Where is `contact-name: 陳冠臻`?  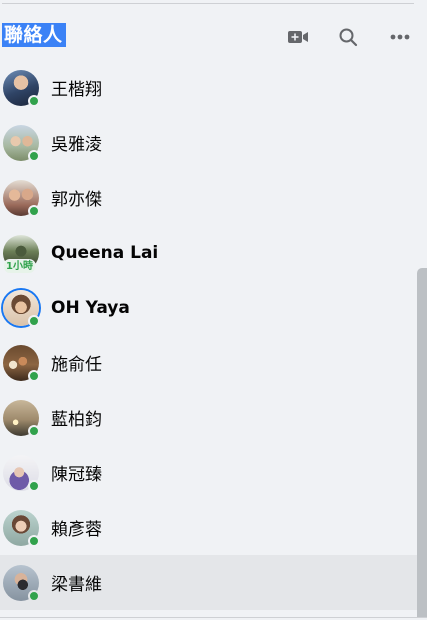
contact-name: 陳冠臻 is located at coordinates (76, 475).